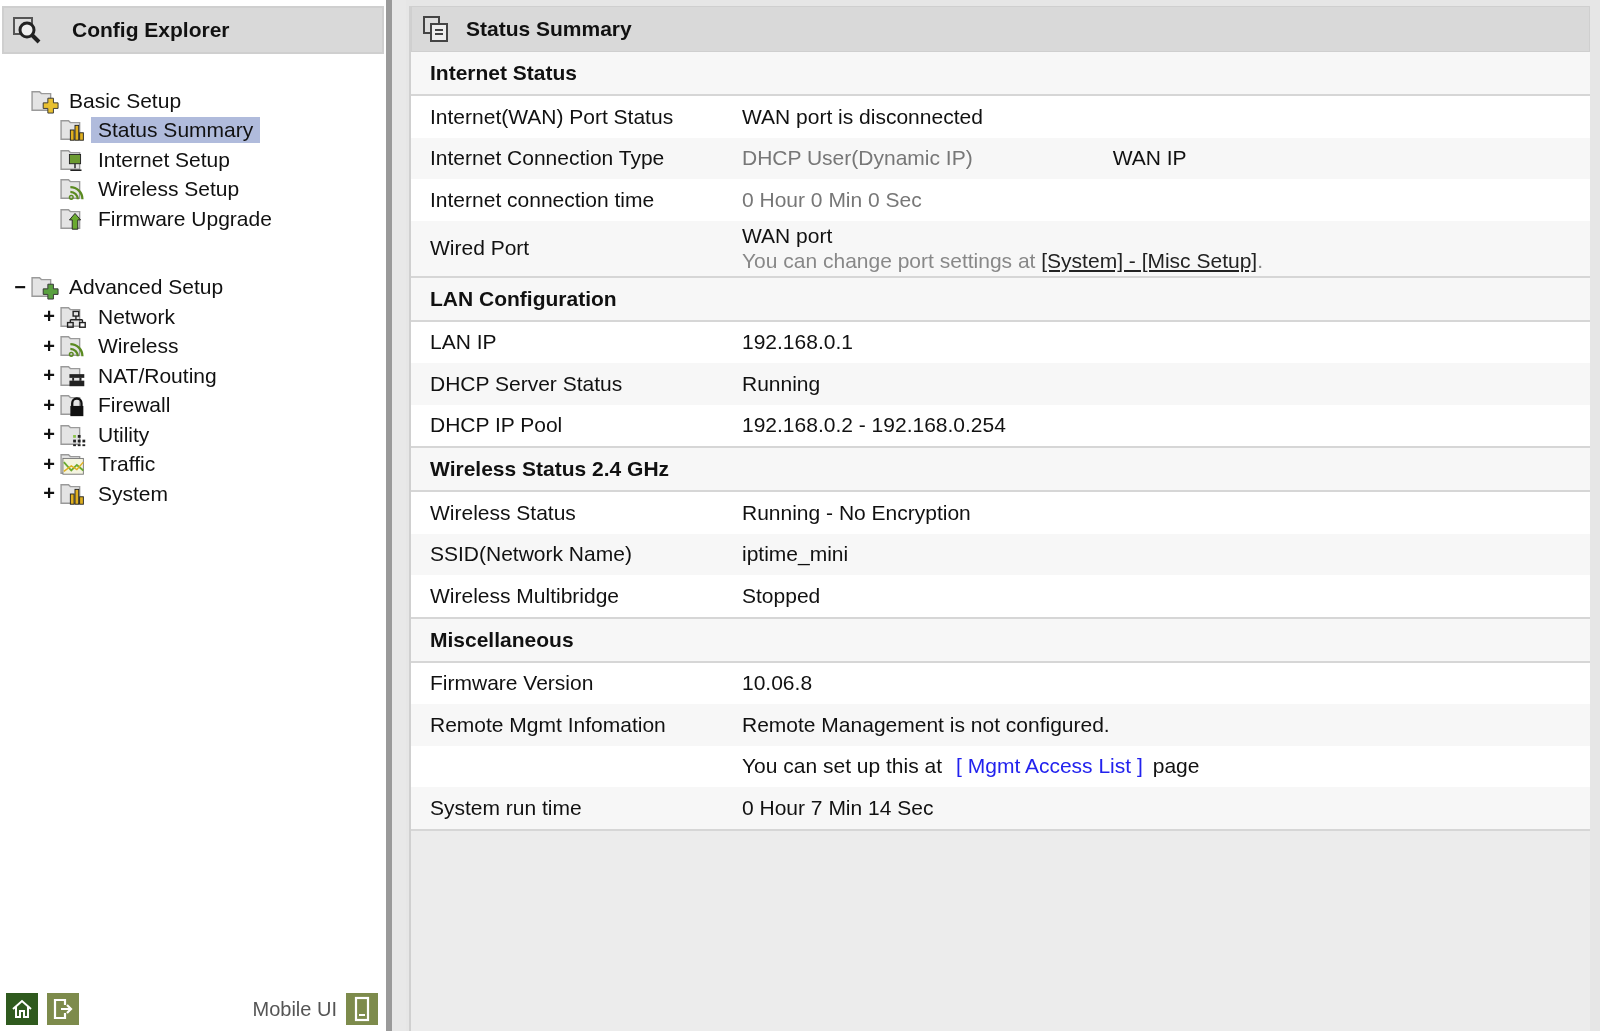  What do you see at coordinates (787, 235) in the screenshot?
I see `field-value: WAN port` at bounding box center [787, 235].